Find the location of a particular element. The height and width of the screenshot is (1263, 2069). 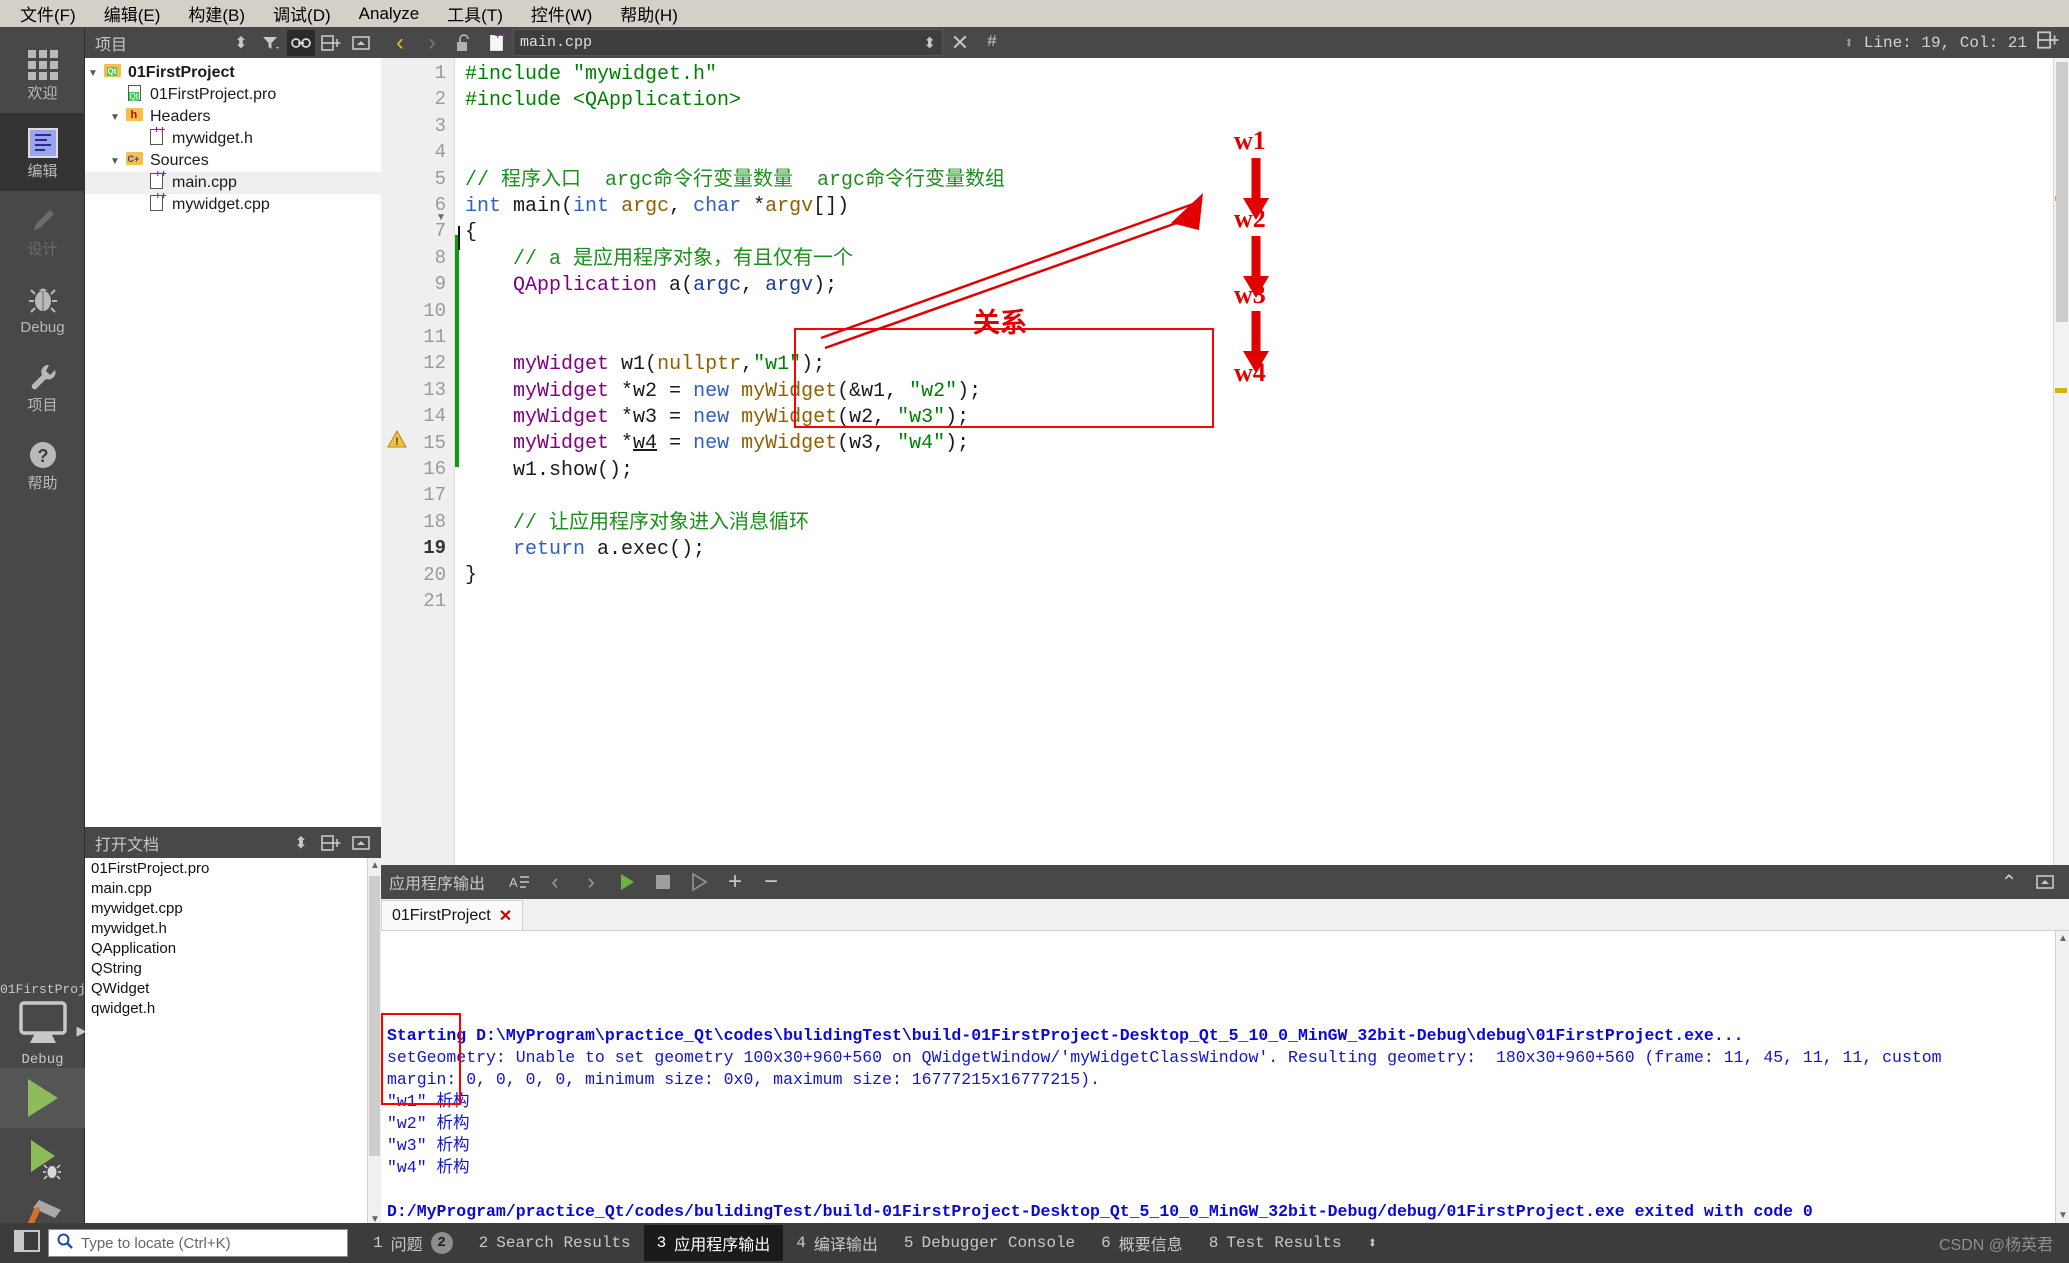

statusbar-tab-general-messages: 6 概要信息 is located at coordinates (1142, 1243).